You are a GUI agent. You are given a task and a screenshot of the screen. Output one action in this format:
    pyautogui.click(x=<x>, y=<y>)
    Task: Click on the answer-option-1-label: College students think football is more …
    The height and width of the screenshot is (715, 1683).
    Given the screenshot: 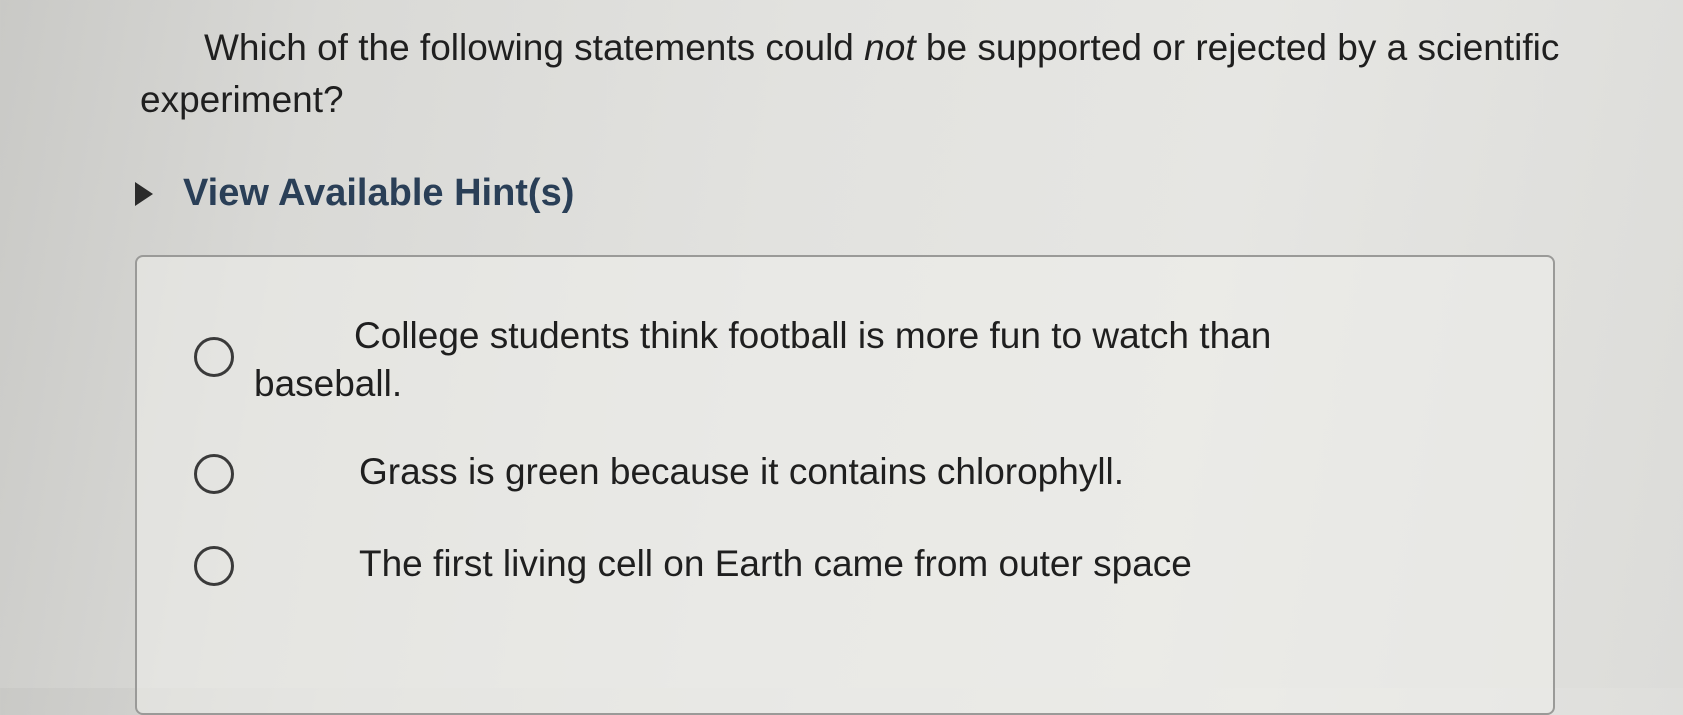 What is the action you would take?
    pyautogui.click(x=763, y=359)
    